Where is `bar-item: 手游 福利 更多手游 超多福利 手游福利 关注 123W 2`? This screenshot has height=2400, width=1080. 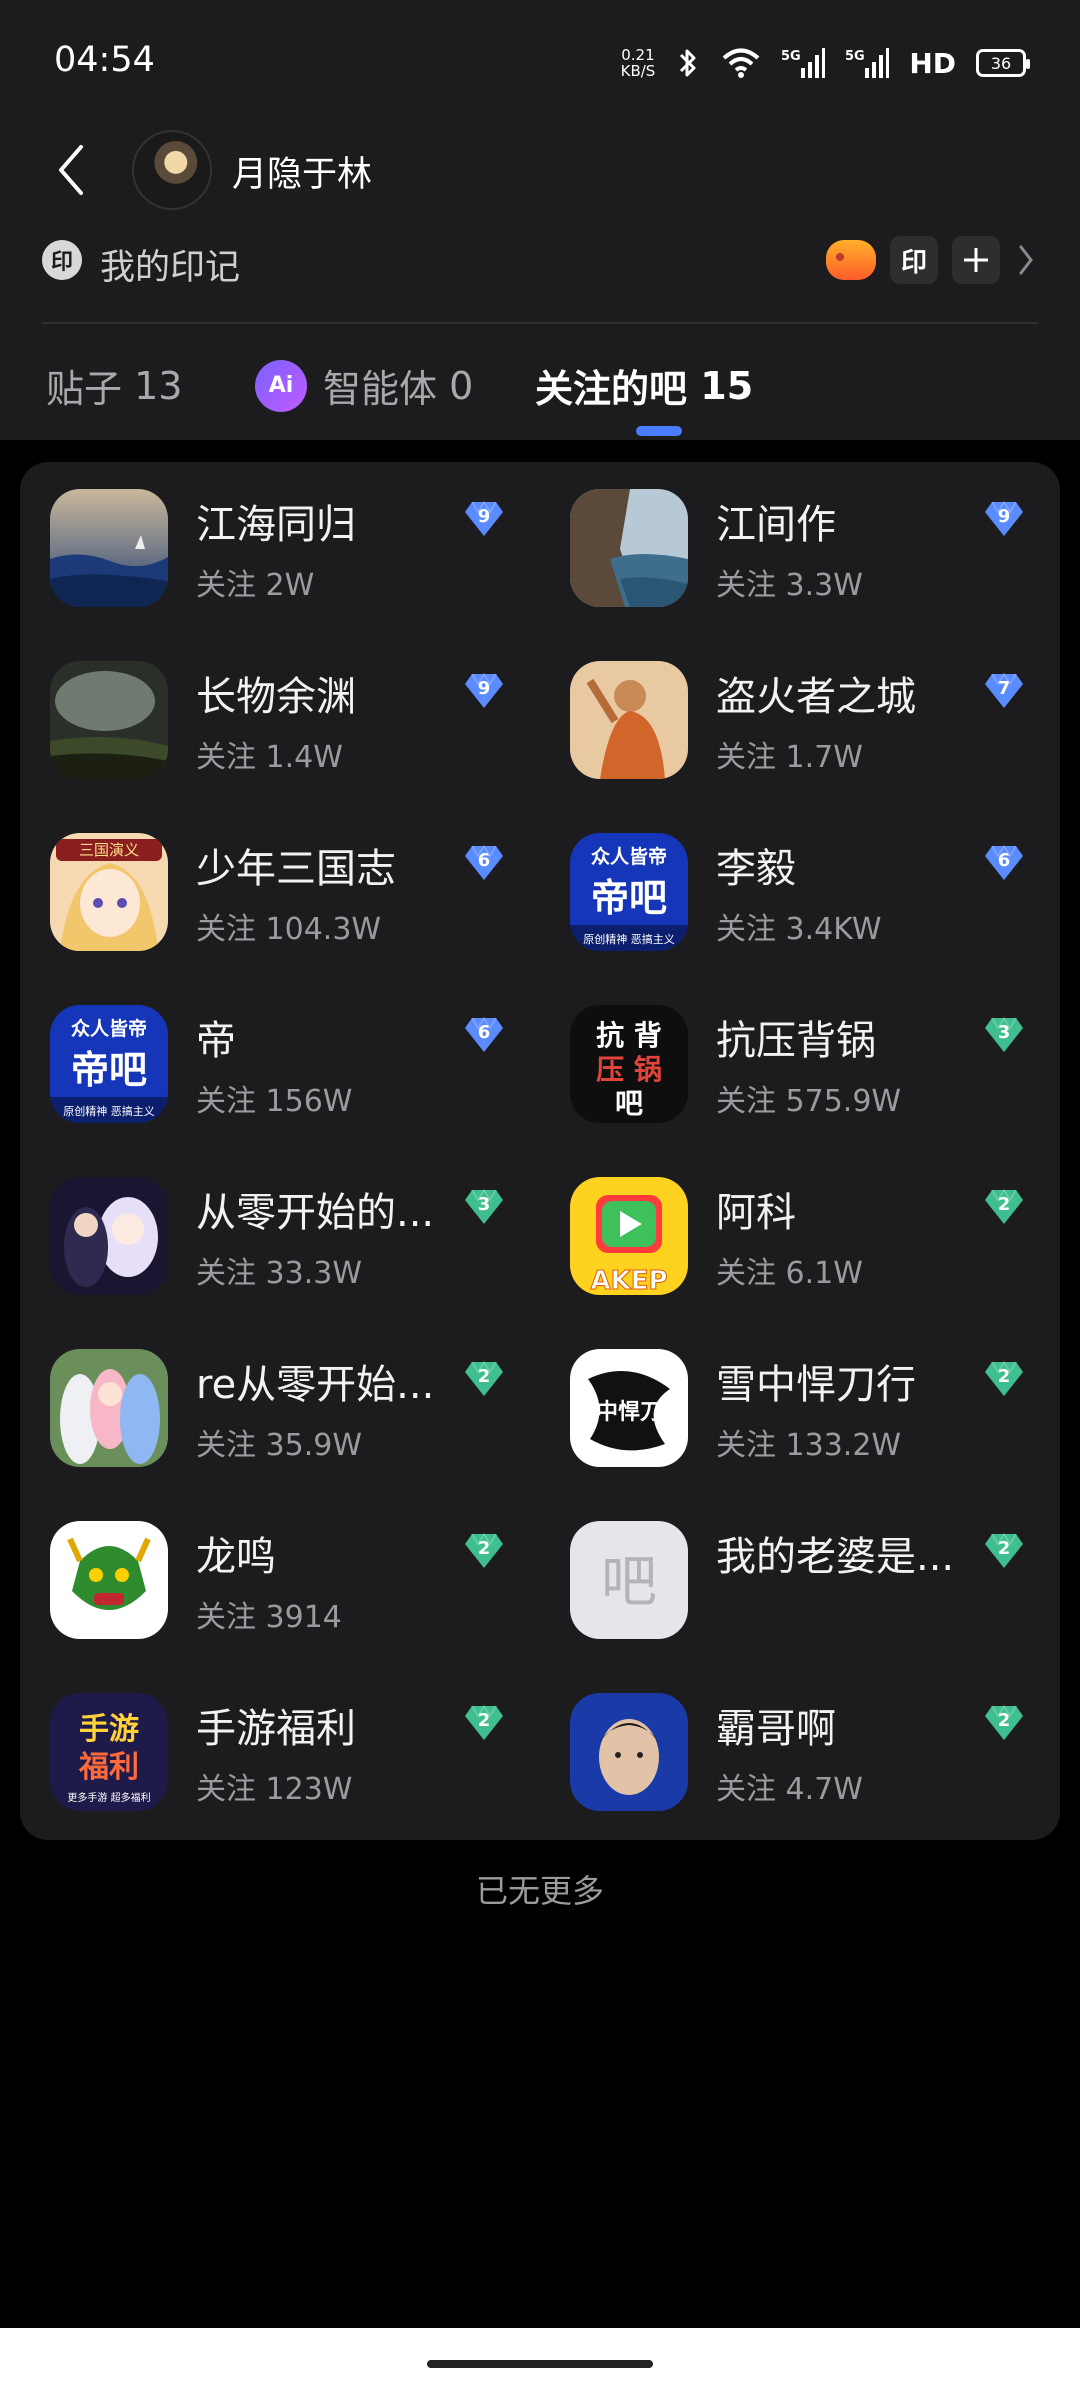
bar-item: 手游 福利 更多手游 超多福利 手游福利 关注 123W 2 is located at coordinates (280, 1752).